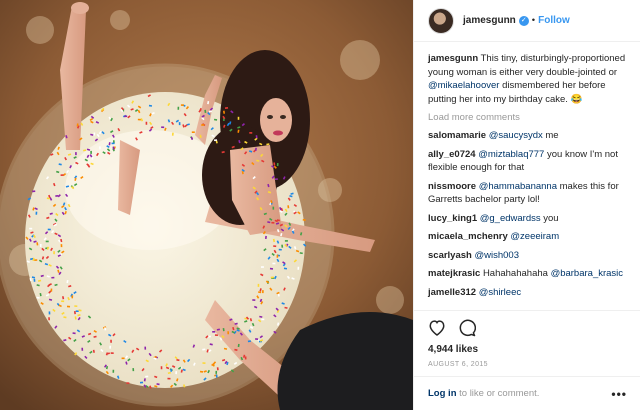 This screenshot has width=640, height=410. I want to click on comment-mention: @barbara_krasic, so click(587, 273).